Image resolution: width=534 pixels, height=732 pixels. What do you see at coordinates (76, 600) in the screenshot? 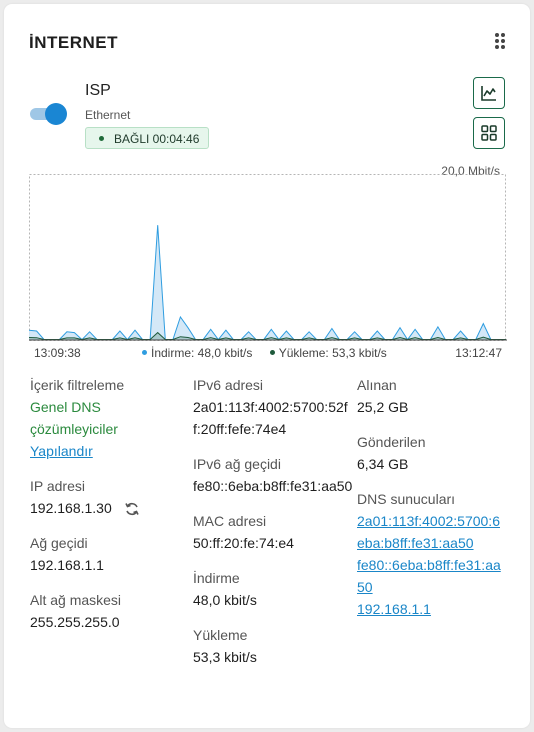
I see `netmask-label: Alt ağ maskesi` at bounding box center [76, 600].